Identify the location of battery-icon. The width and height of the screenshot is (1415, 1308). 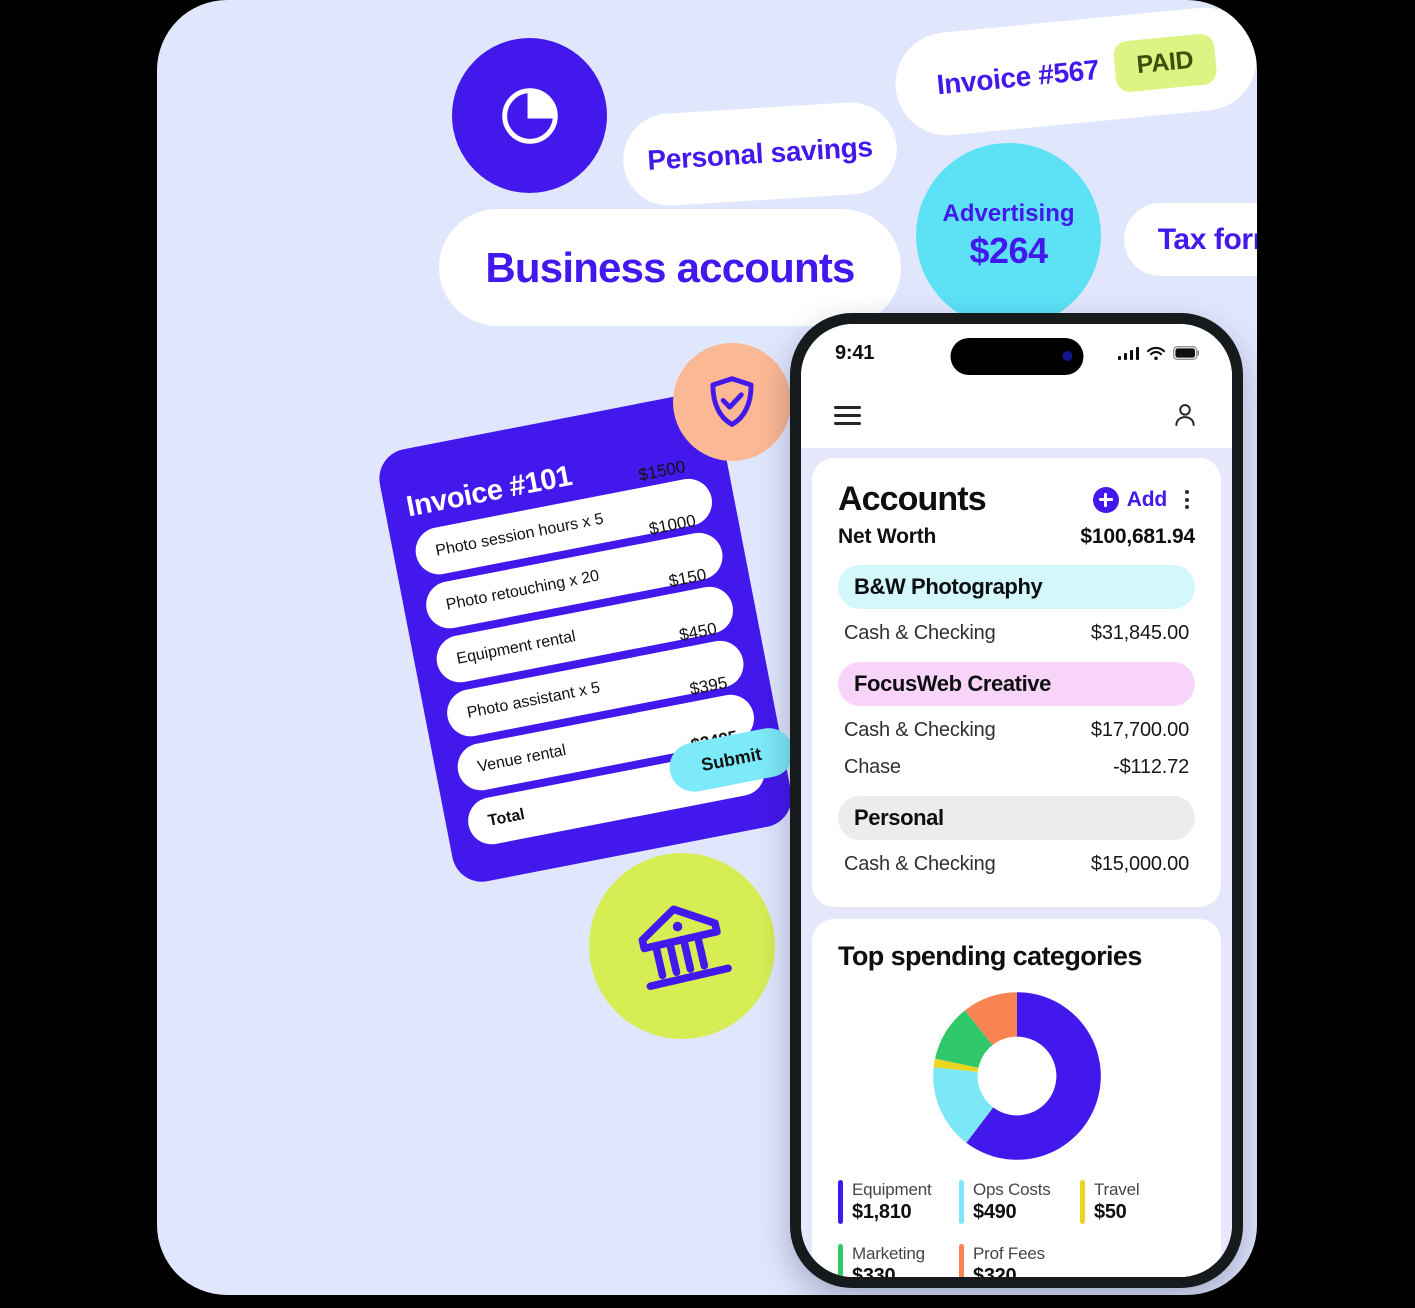
(1186, 353).